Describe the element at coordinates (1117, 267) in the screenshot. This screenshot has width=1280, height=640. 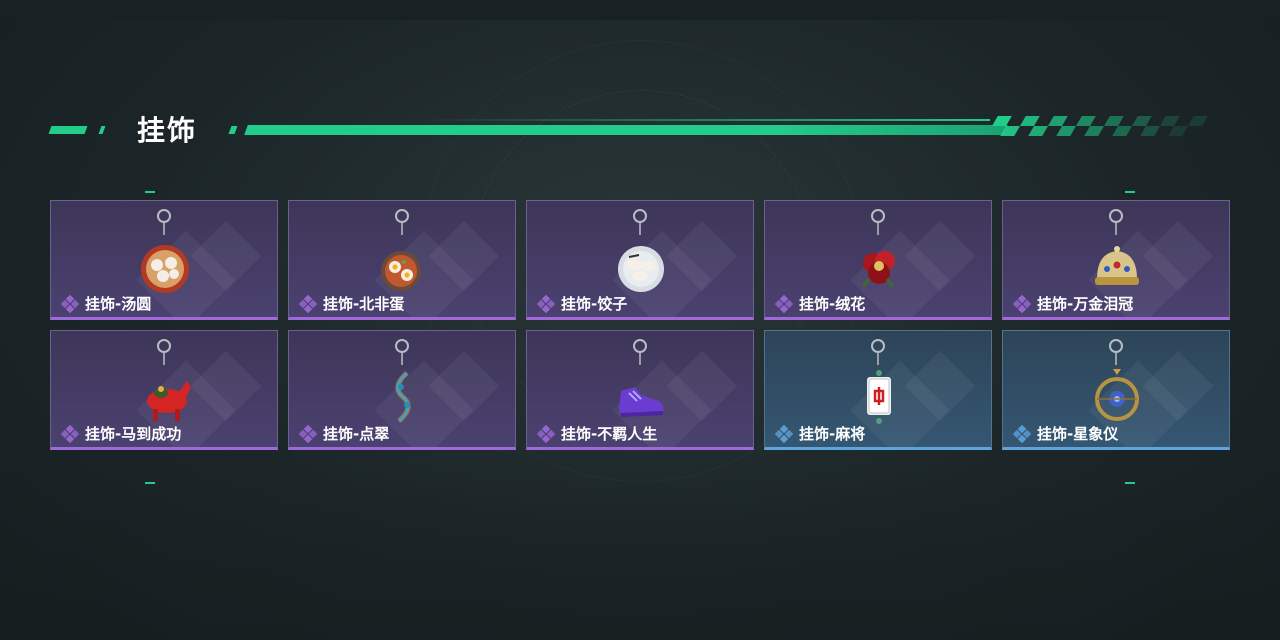
I see `jeweled-crown-icon` at that location.